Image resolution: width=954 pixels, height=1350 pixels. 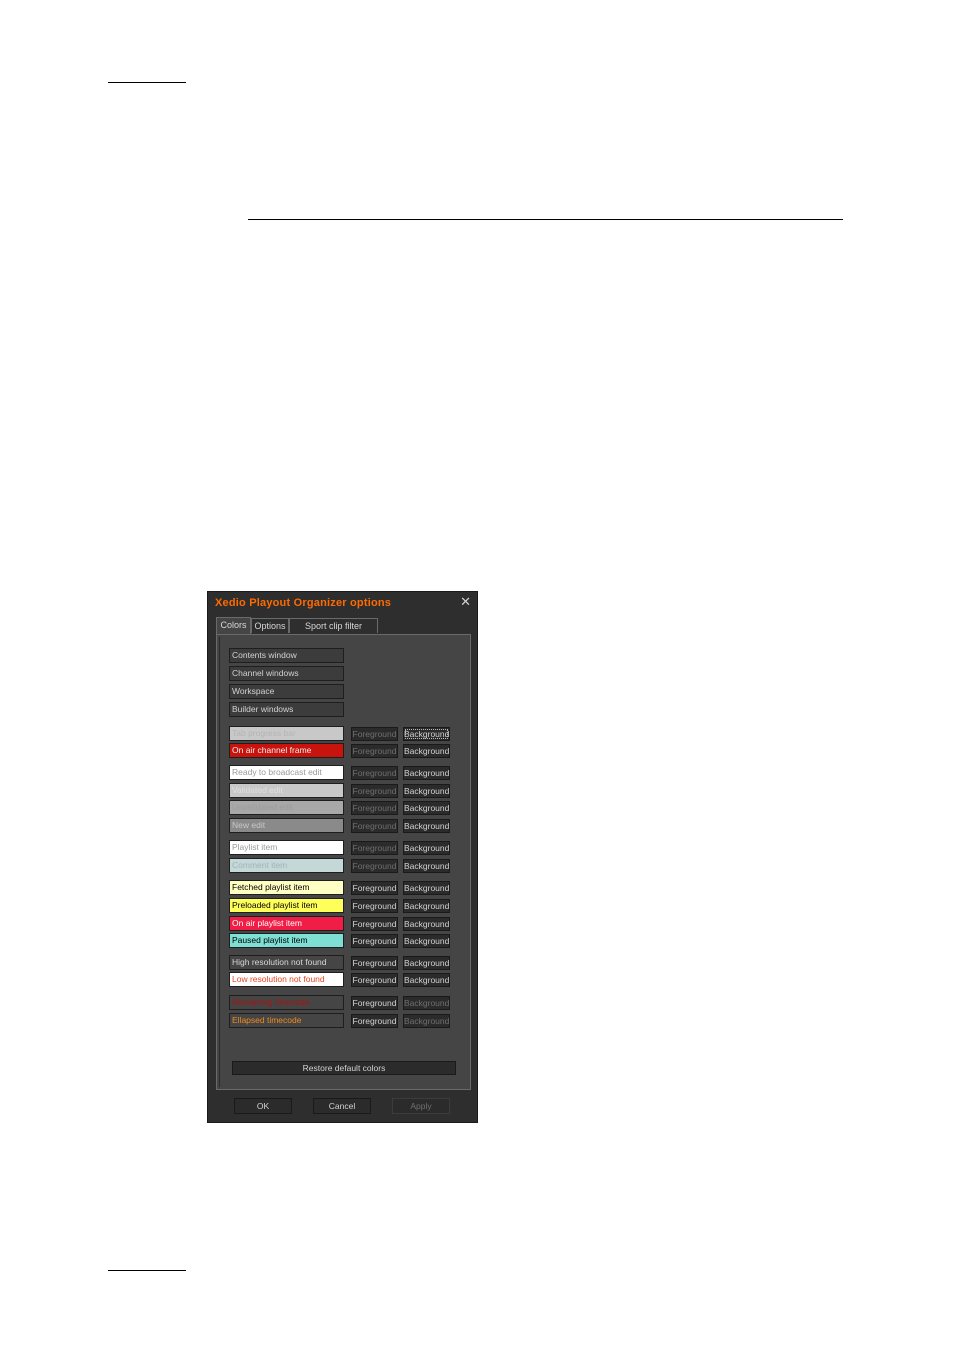 I want to click on foreground-button-on-air-playlist-item: Foreground, so click(x=374, y=924).